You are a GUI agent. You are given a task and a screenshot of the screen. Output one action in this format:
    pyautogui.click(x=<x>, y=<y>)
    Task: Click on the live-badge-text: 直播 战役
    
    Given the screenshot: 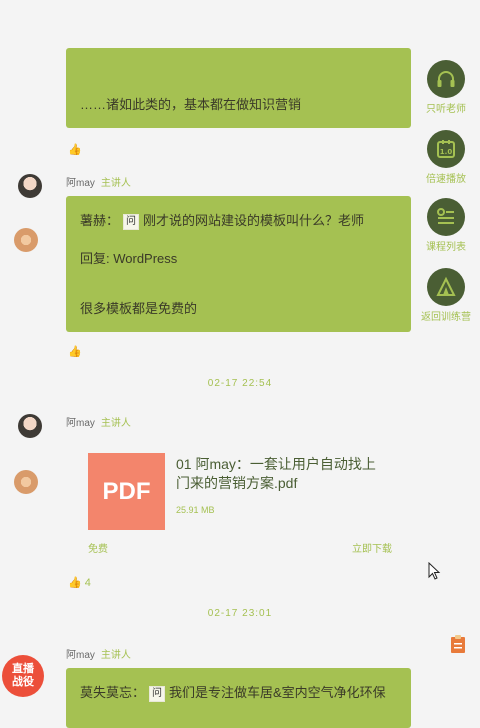 What is the action you would take?
    pyautogui.click(x=23, y=675)
    